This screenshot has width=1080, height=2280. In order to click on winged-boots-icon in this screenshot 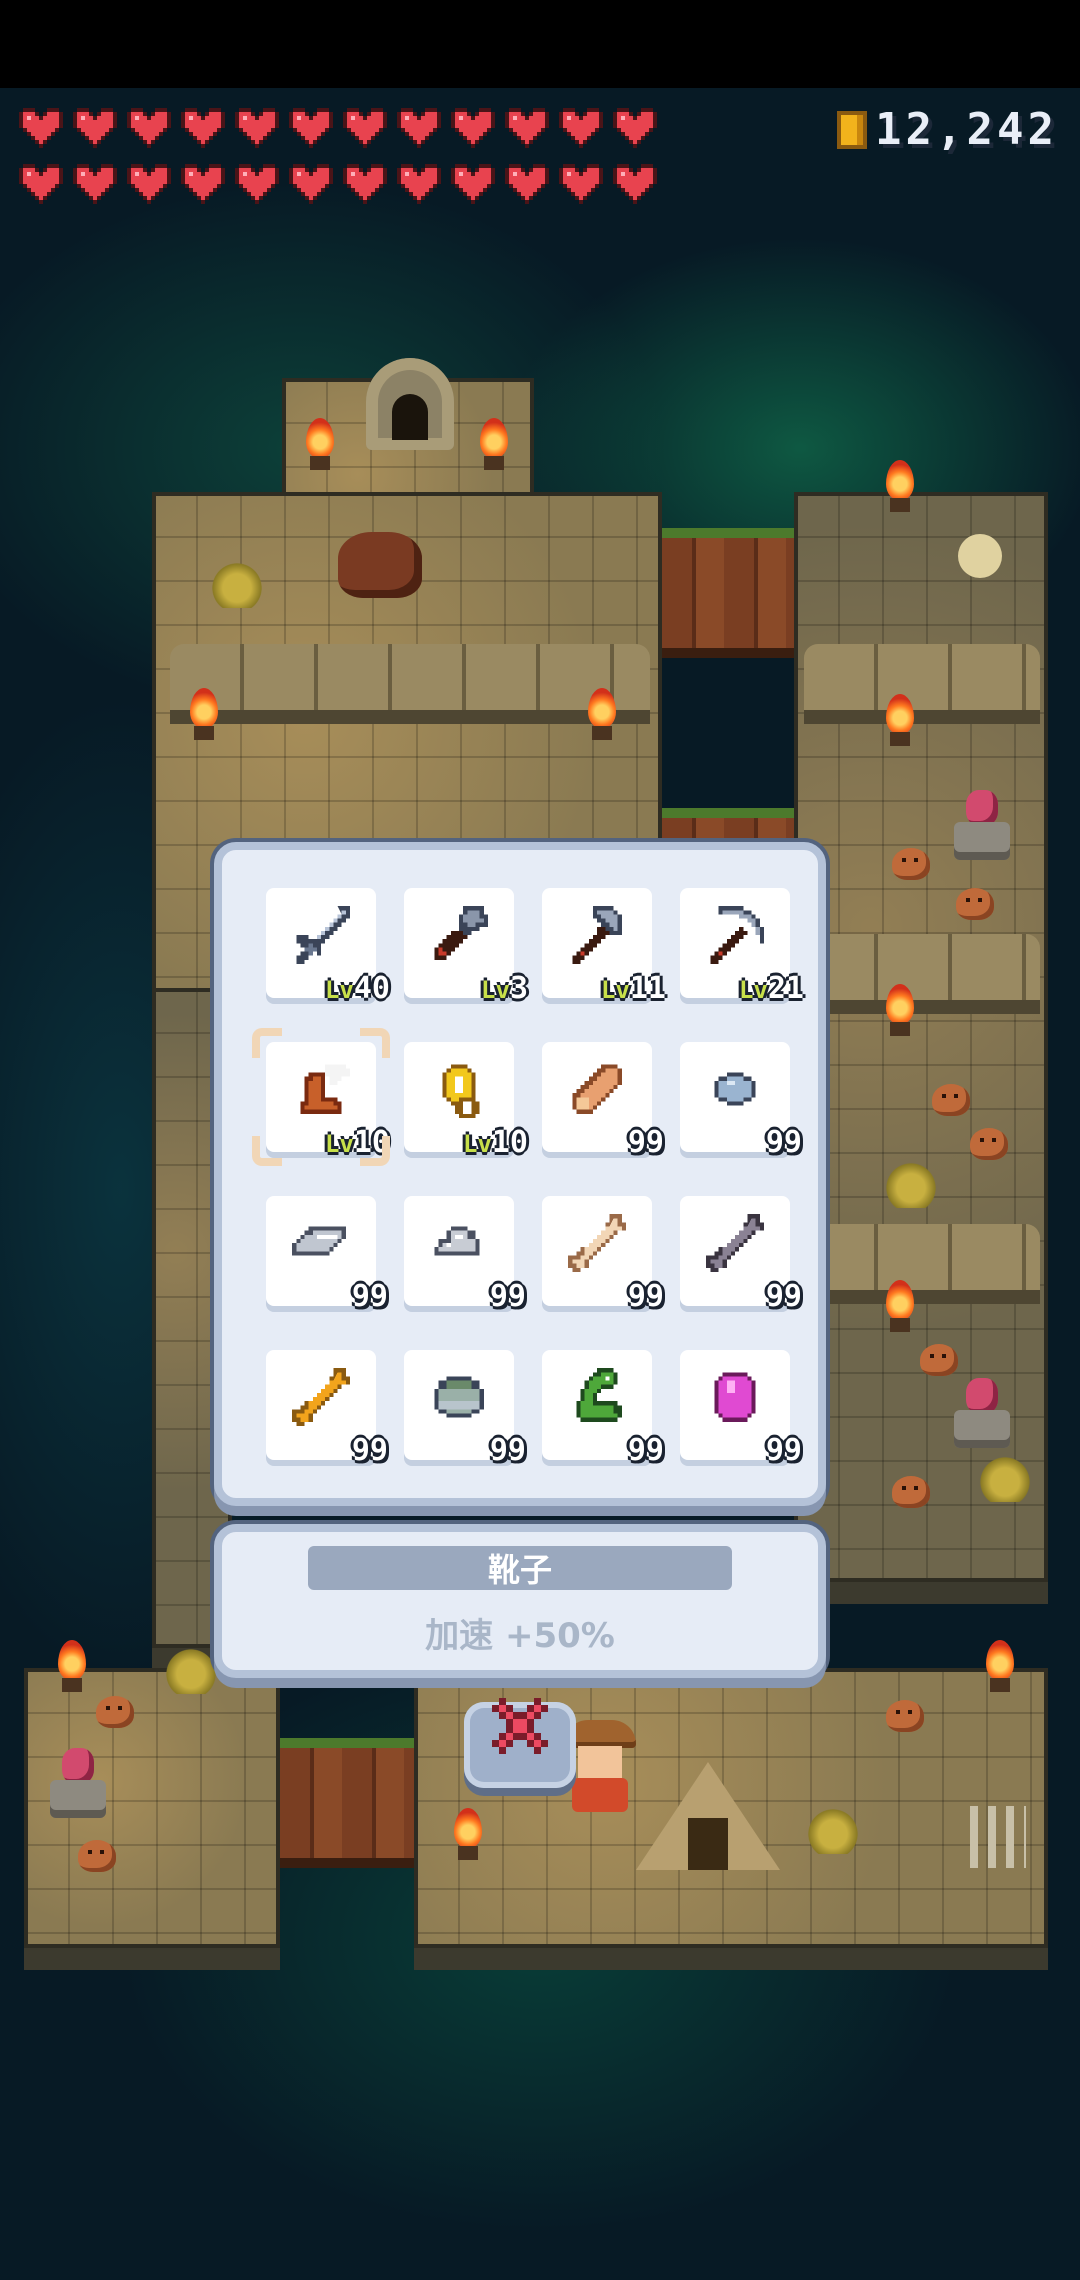, I will do `click(321, 1089)`.